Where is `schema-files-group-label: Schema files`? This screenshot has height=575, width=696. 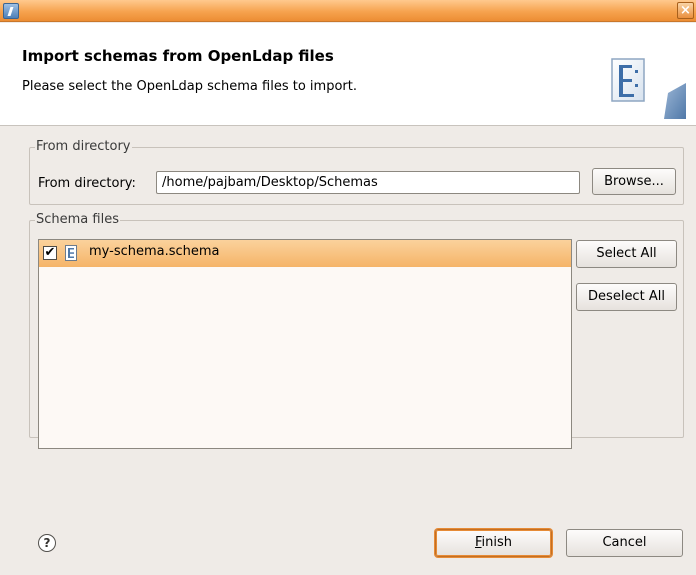
schema-files-group-label: Schema files is located at coordinates (77, 220).